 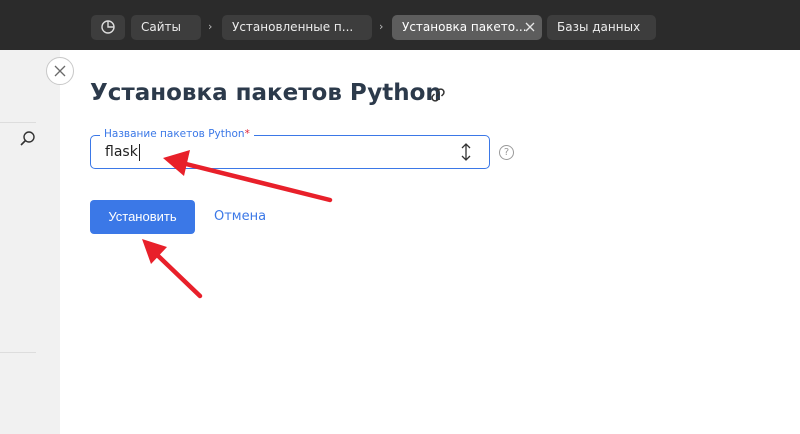 I want to click on help-icon: ?, so click(x=506, y=152).